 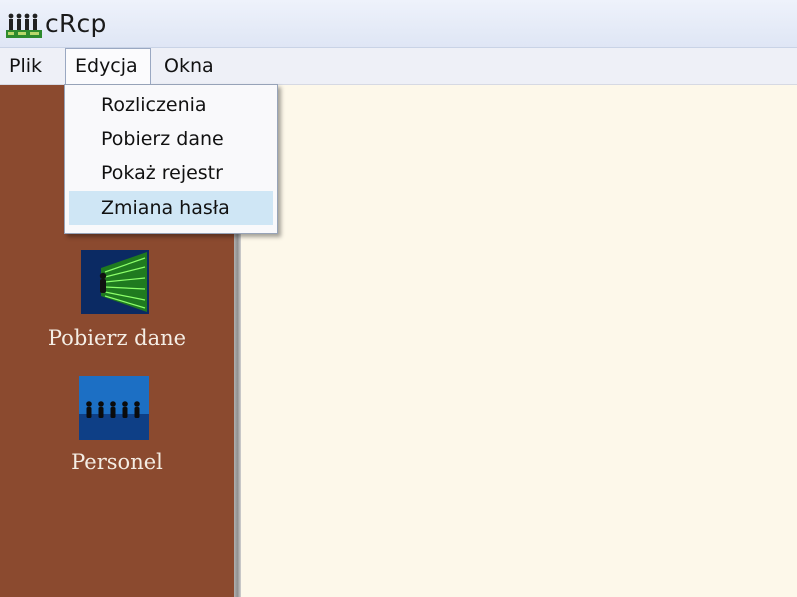 What do you see at coordinates (117, 462) in the screenshot?
I see `sidebar-tile-label: Personel` at bounding box center [117, 462].